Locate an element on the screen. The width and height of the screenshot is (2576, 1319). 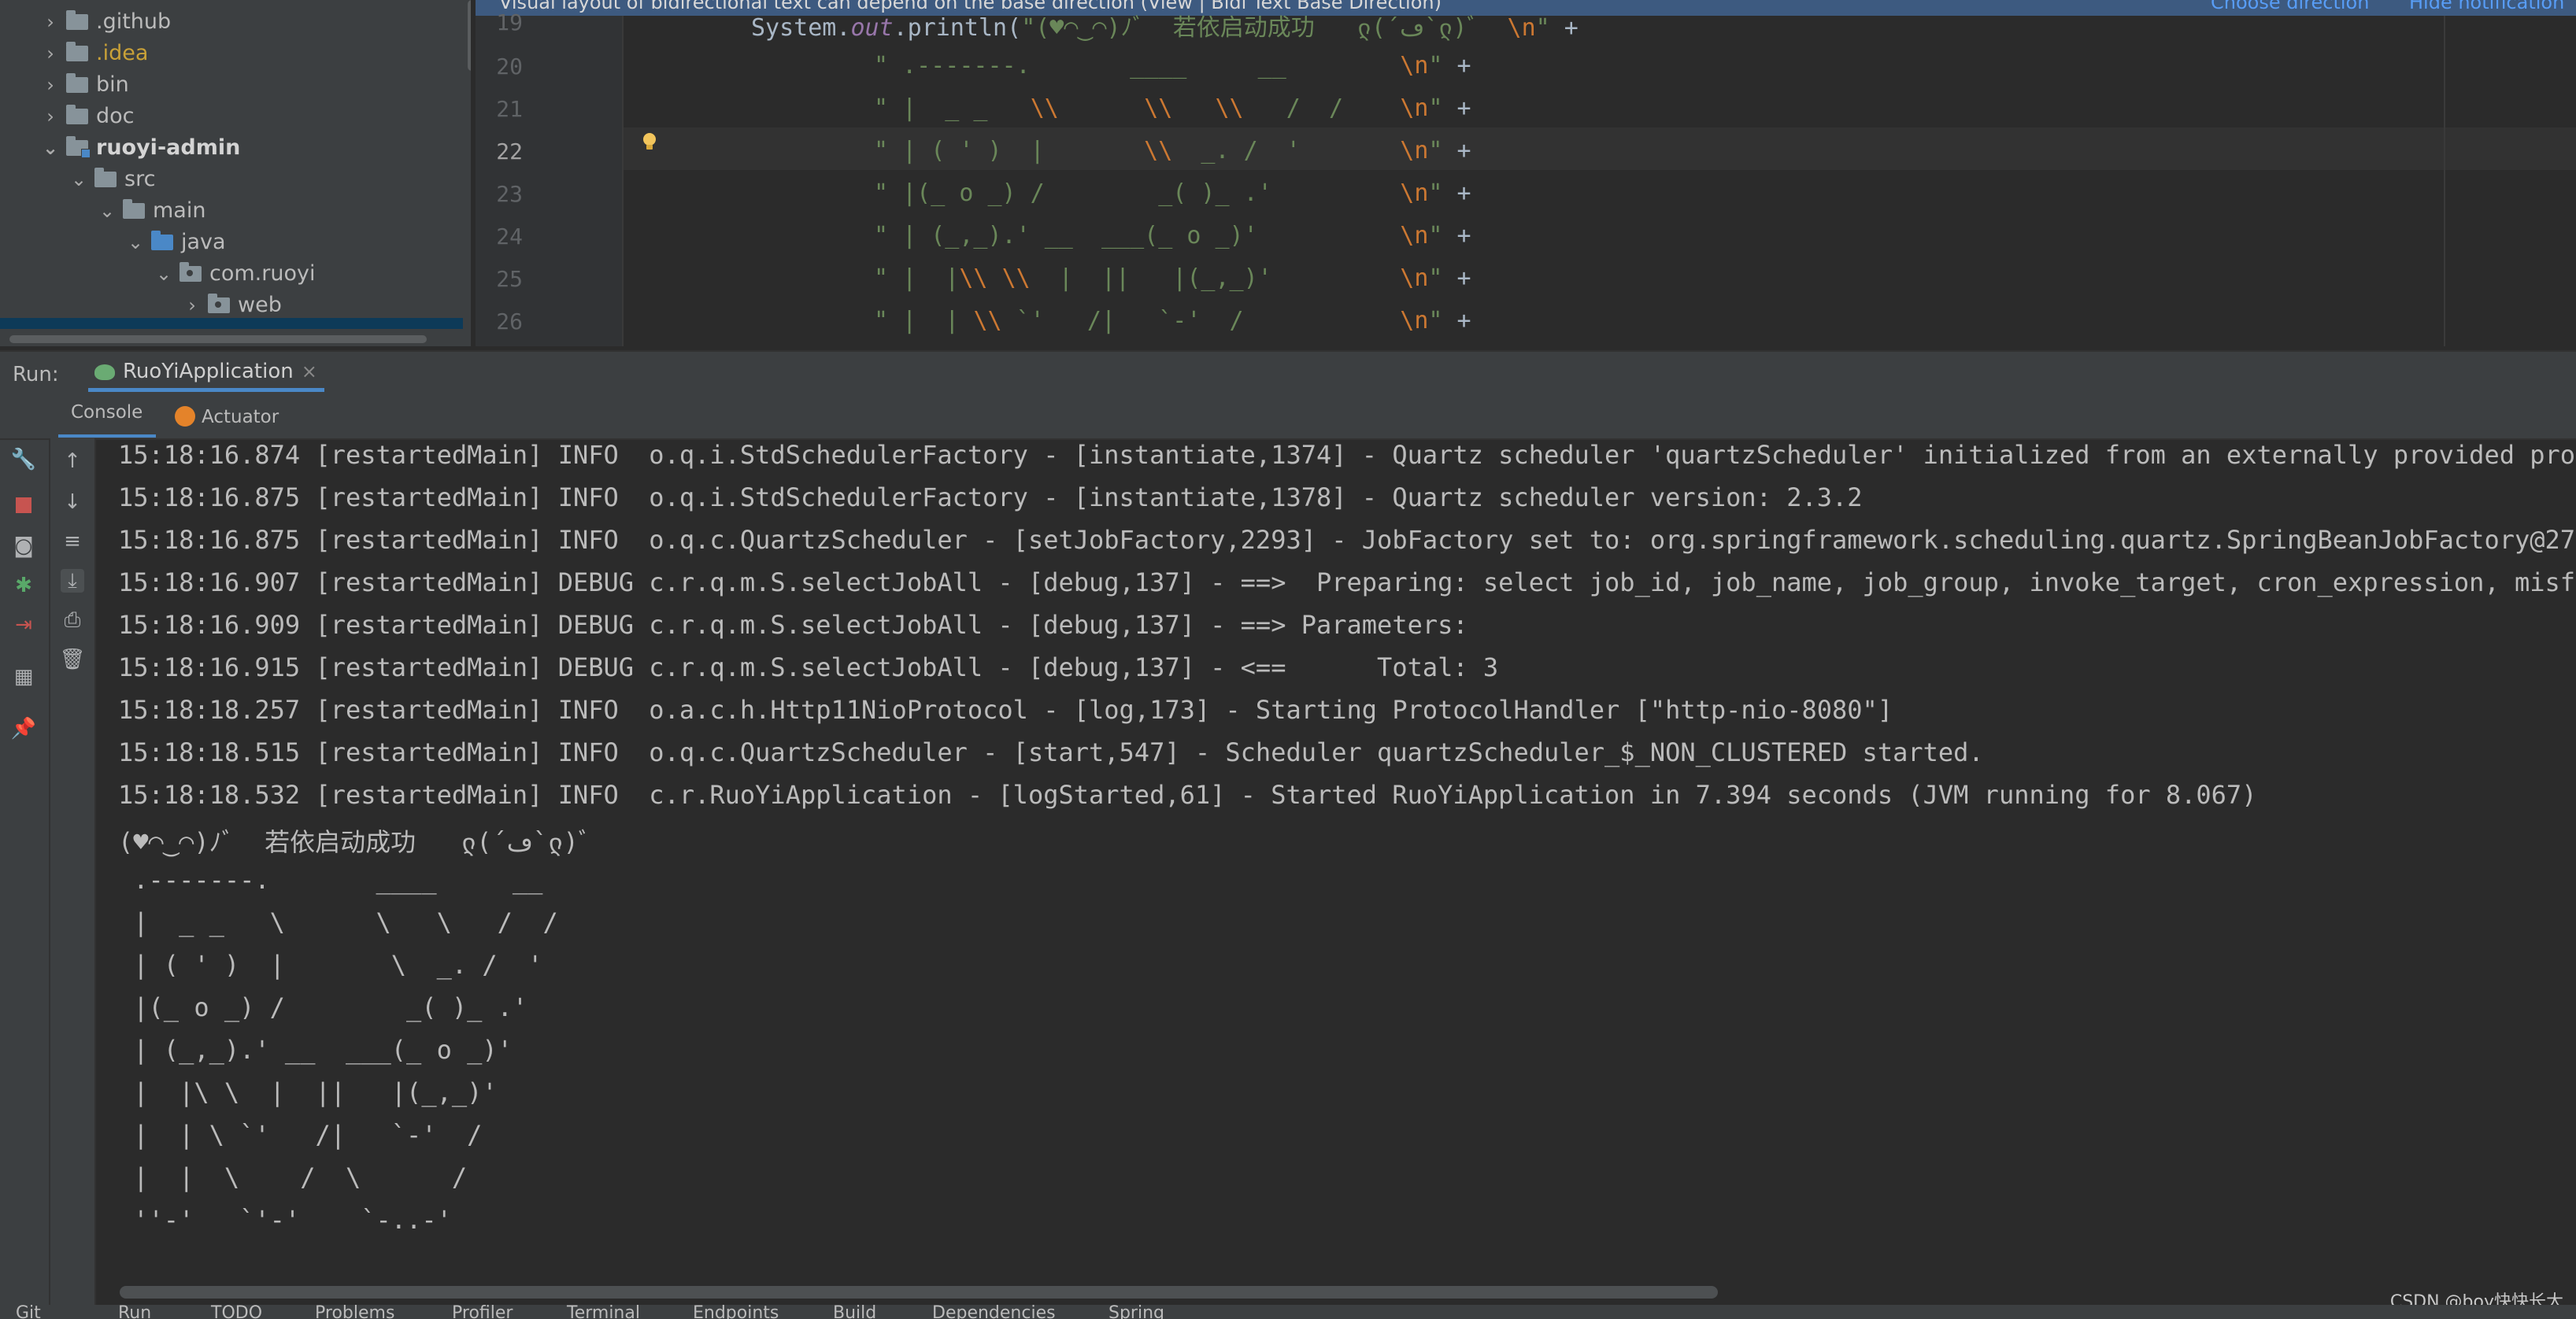
arrow-up-icon: ↑ is located at coordinates (72, 461).